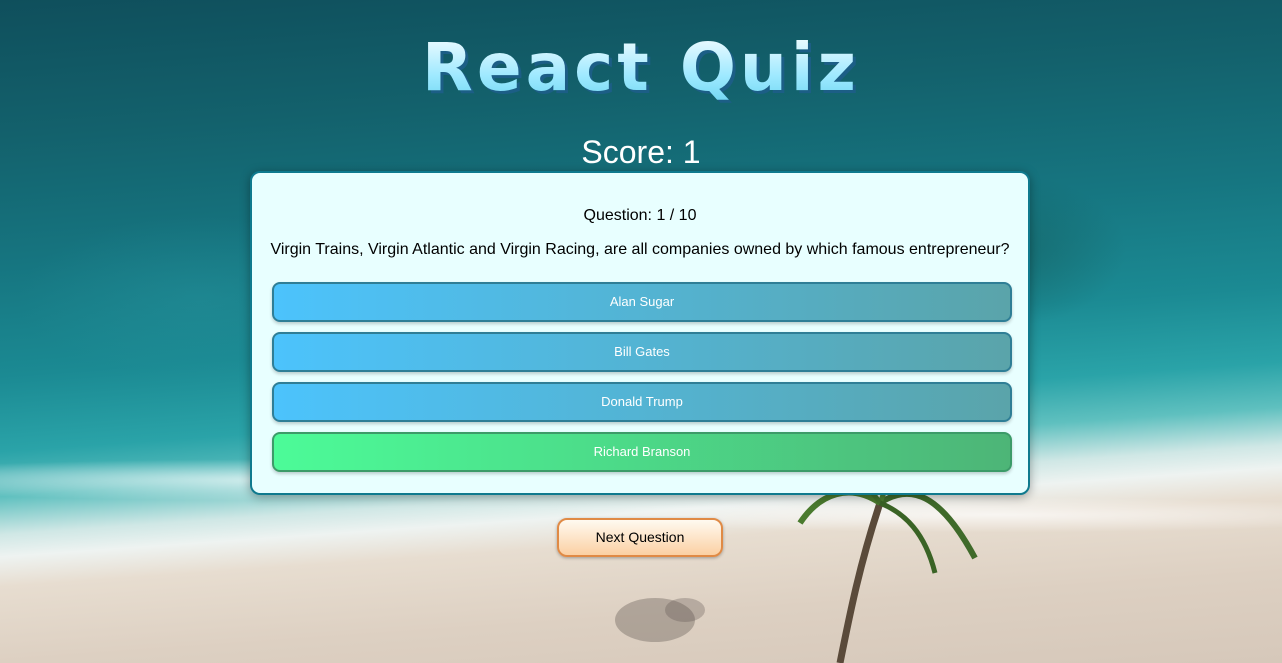 This screenshot has height=663, width=1282. I want to click on score-display: Score: 1, so click(641, 152).